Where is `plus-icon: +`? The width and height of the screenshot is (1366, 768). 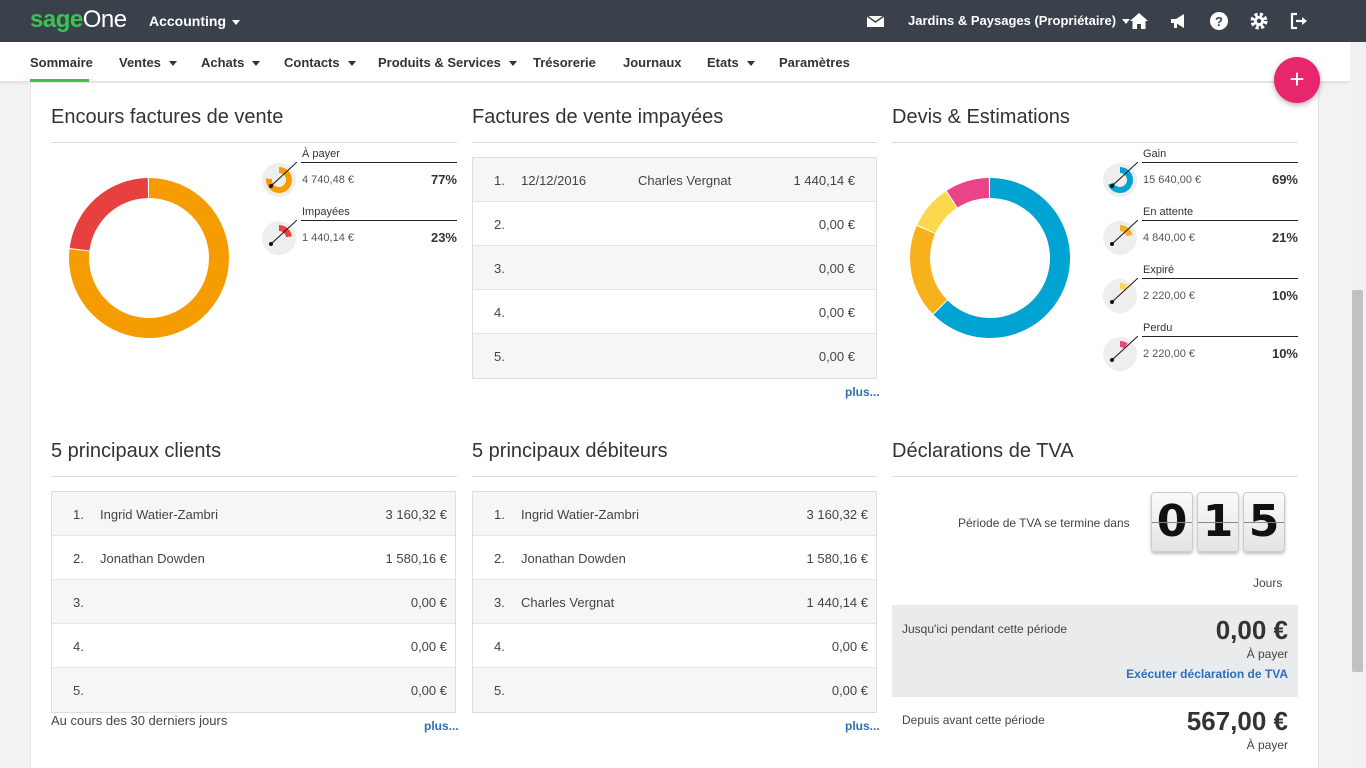
plus-icon: + is located at coordinates (1297, 79).